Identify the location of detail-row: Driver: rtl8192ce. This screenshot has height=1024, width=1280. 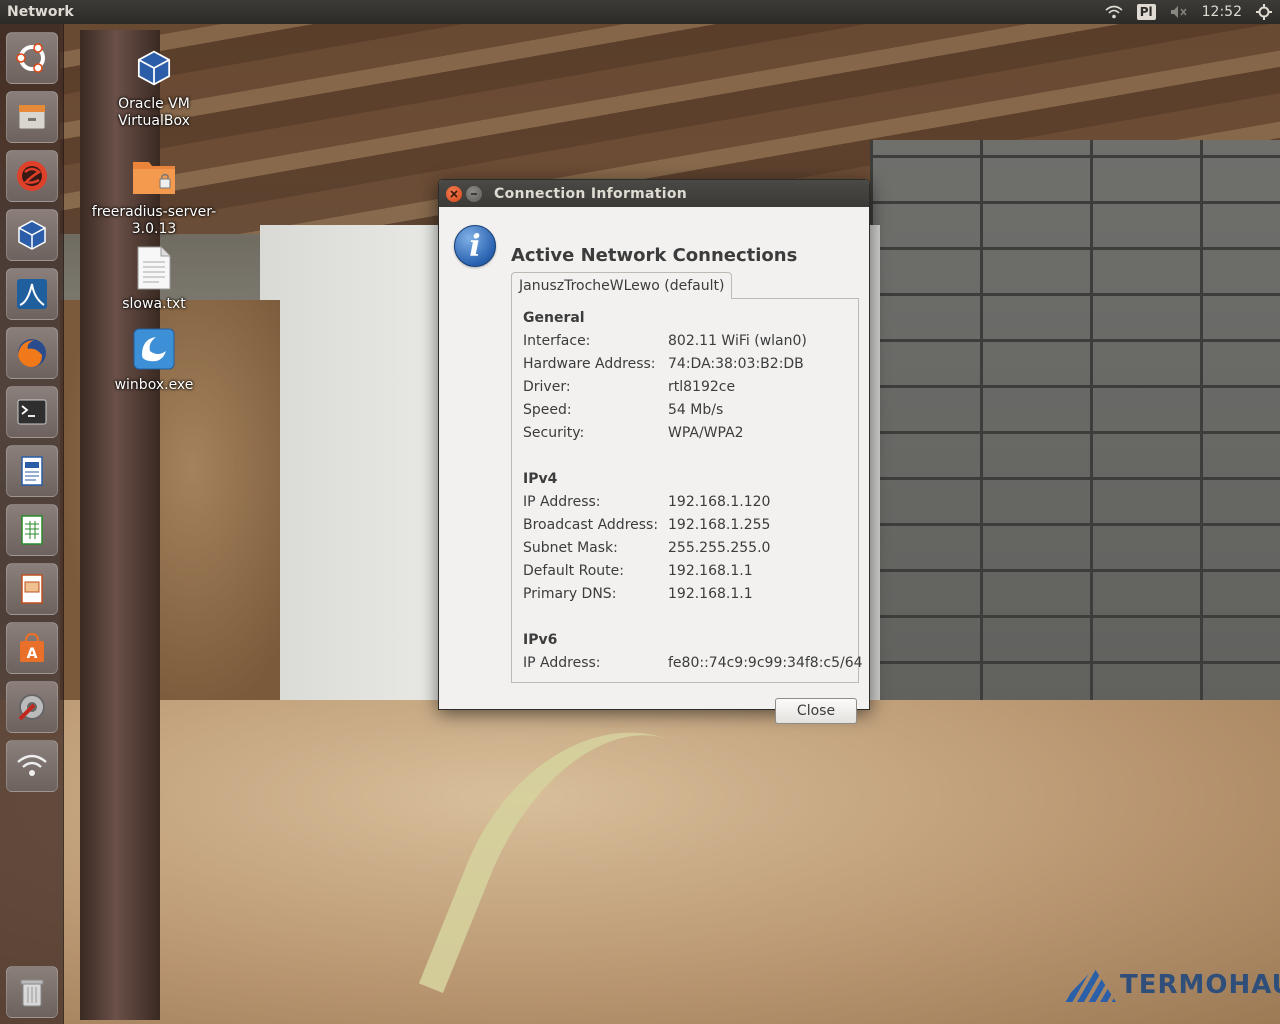
(629, 387).